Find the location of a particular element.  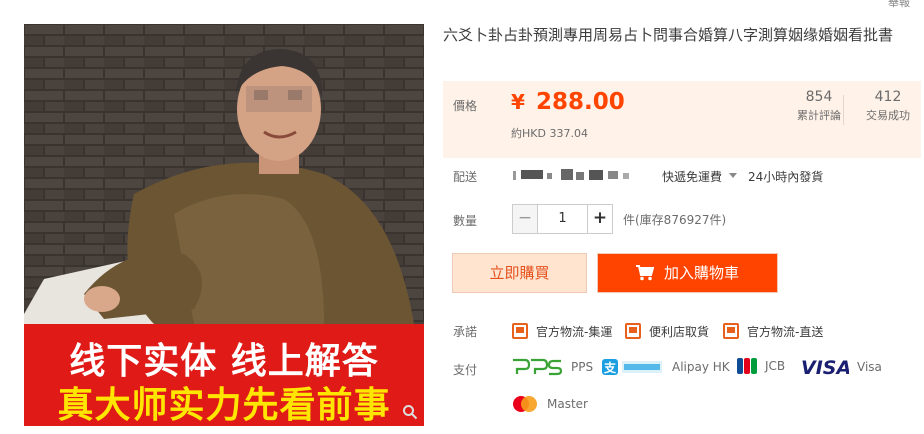

alipay-logo-icon: 支 is located at coordinates (632, 367).